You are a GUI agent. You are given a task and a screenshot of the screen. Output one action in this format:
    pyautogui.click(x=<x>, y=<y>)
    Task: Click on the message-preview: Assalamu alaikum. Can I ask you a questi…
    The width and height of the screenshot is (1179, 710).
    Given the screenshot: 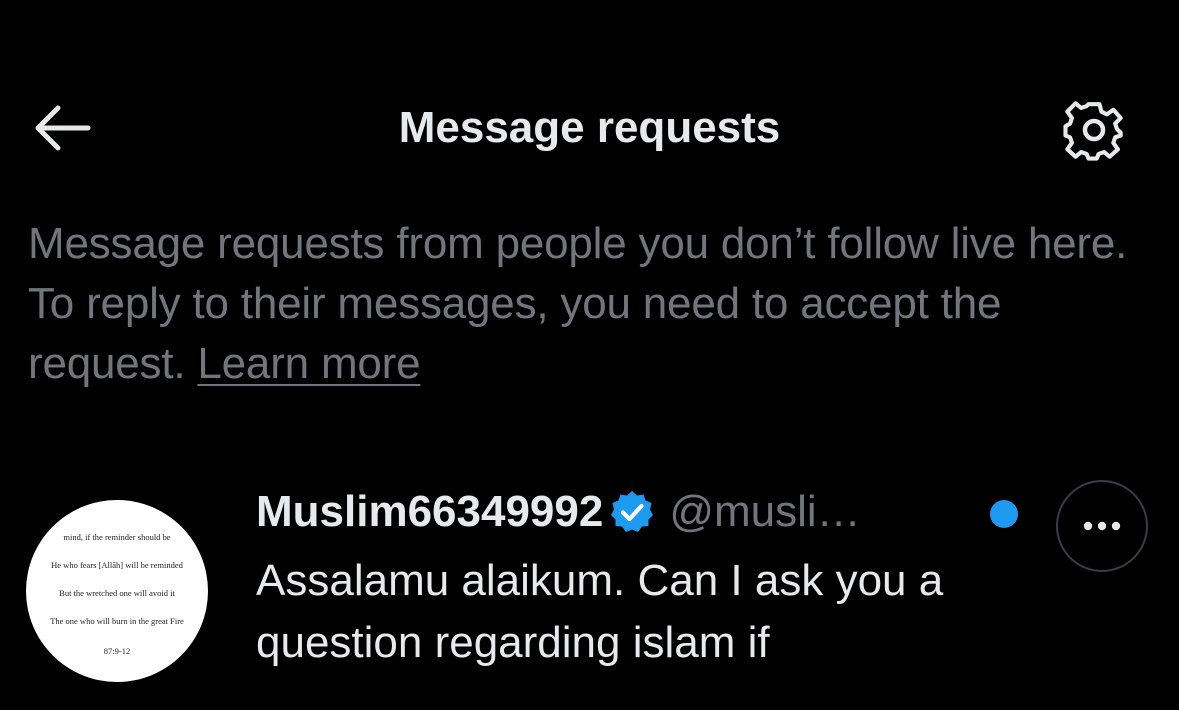 What is the action you would take?
    pyautogui.click(x=600, y=611)
    